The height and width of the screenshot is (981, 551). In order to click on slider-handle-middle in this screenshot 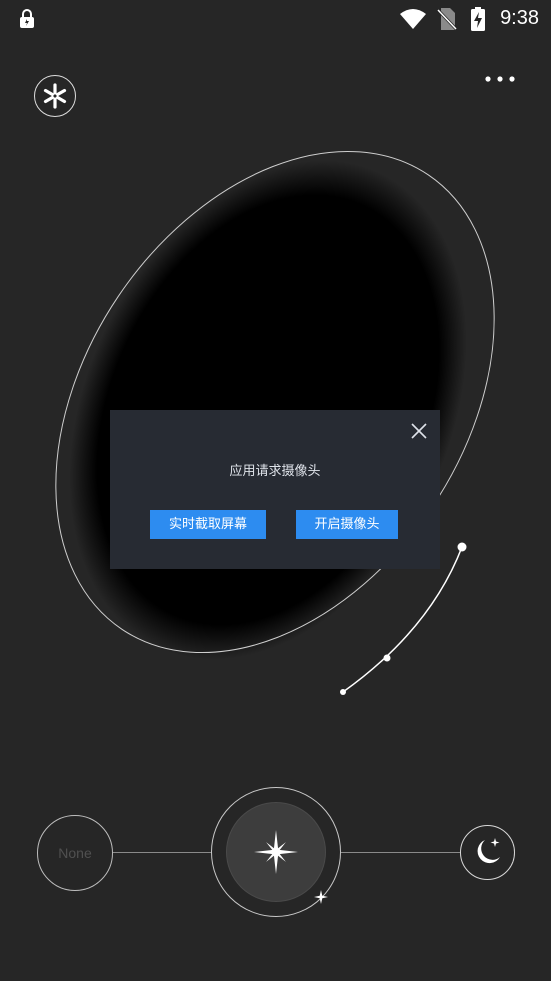, I will do `click(387, 658)`.